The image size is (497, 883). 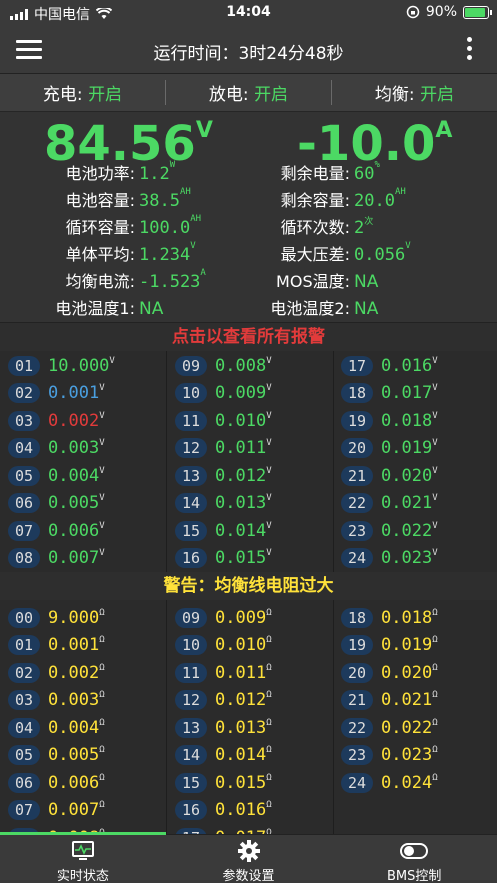 I want to click on cell-index-badge: 22, so click(x=357, y=503).